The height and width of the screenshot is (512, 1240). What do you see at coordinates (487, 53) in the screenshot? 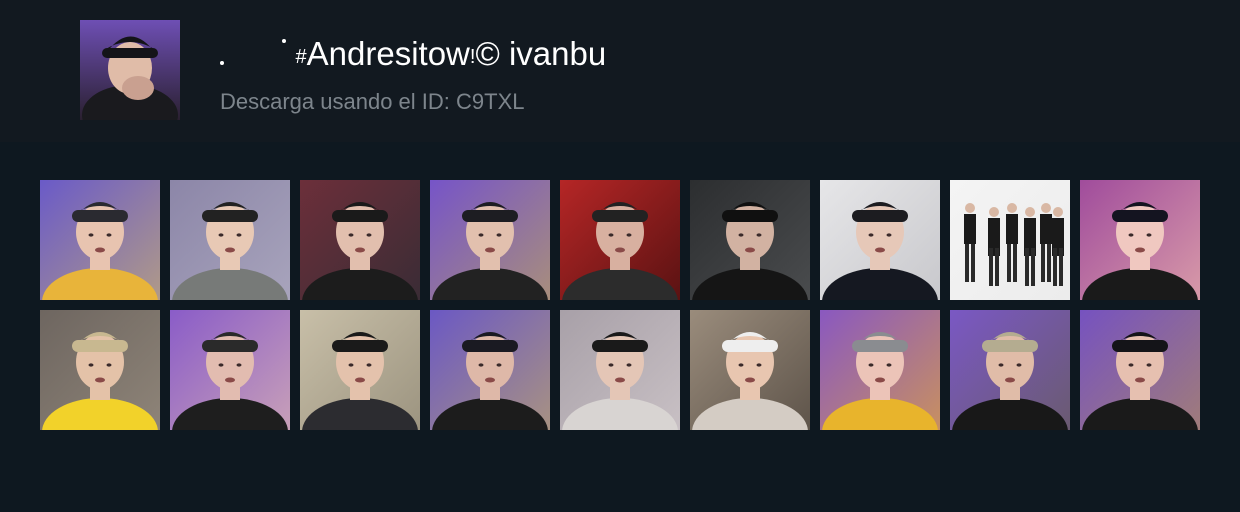
I see `title-symbol: ©` at bounding box center [487, 53].